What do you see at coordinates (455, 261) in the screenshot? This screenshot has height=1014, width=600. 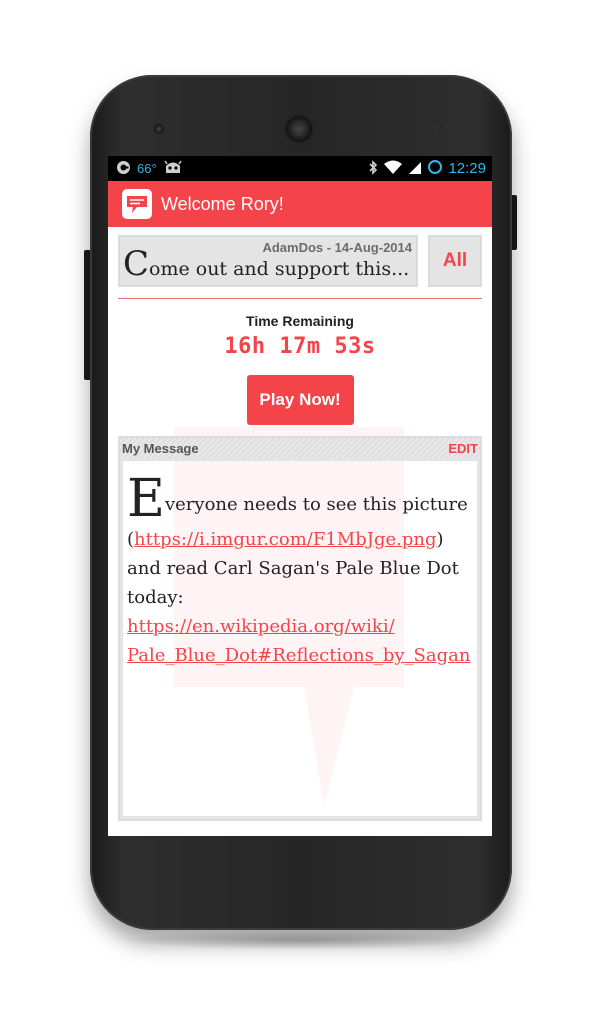 I see `all-messages-button: All` at bounding box center [455, 261].